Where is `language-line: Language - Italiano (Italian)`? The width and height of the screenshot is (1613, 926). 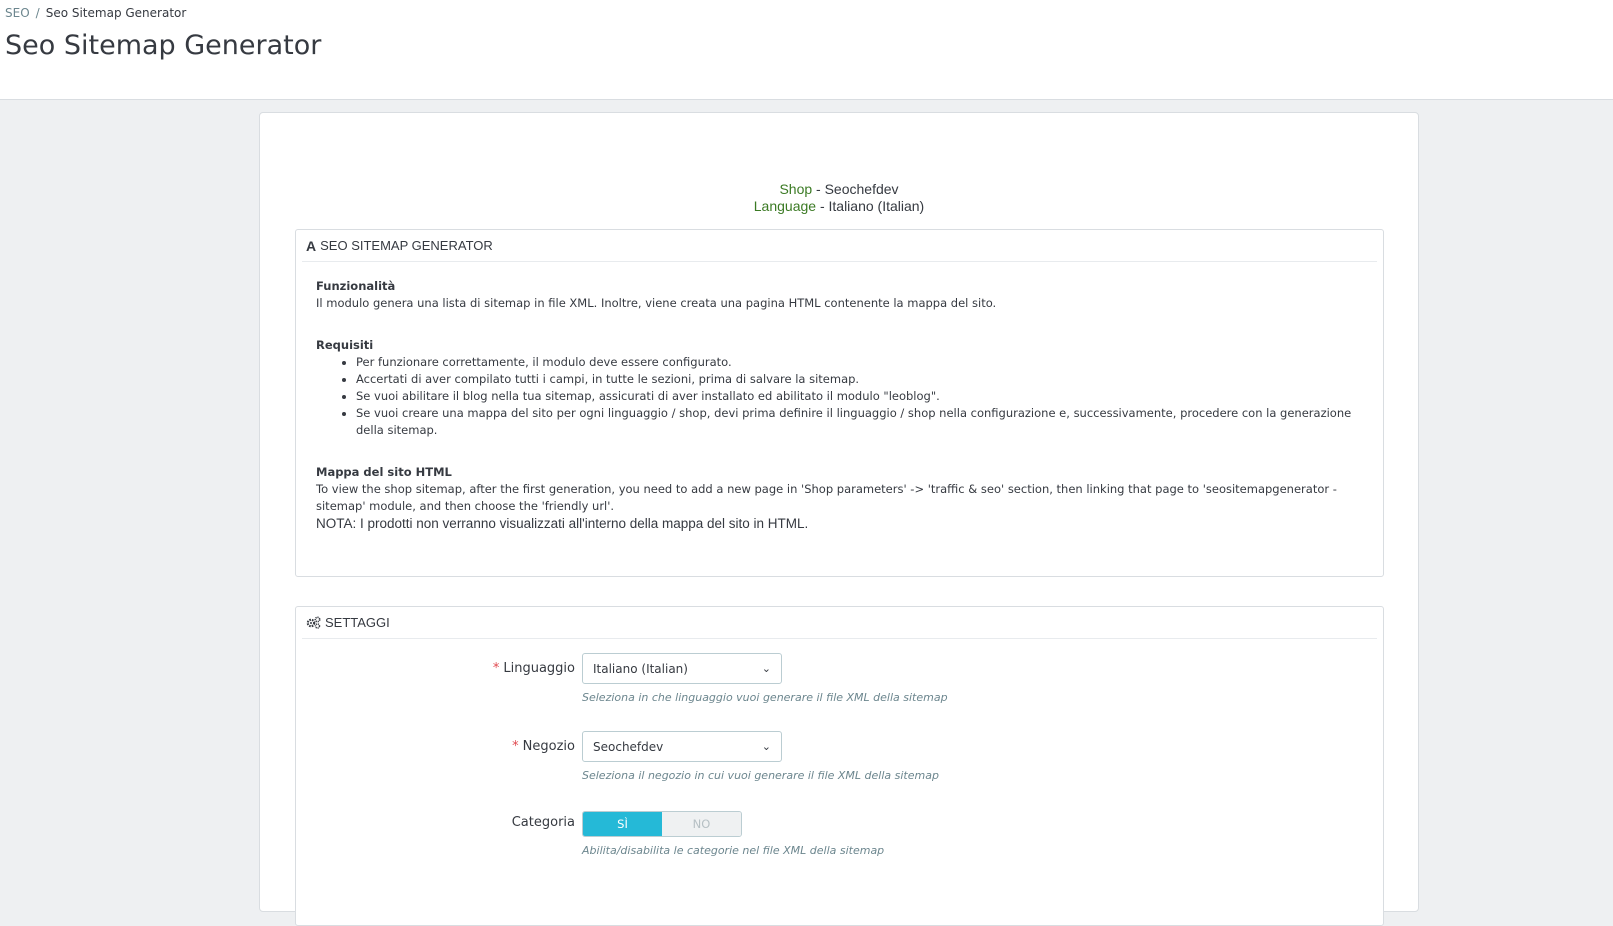 language-line: Language - Italiano (Italian) is located at coordinates (839, 206).